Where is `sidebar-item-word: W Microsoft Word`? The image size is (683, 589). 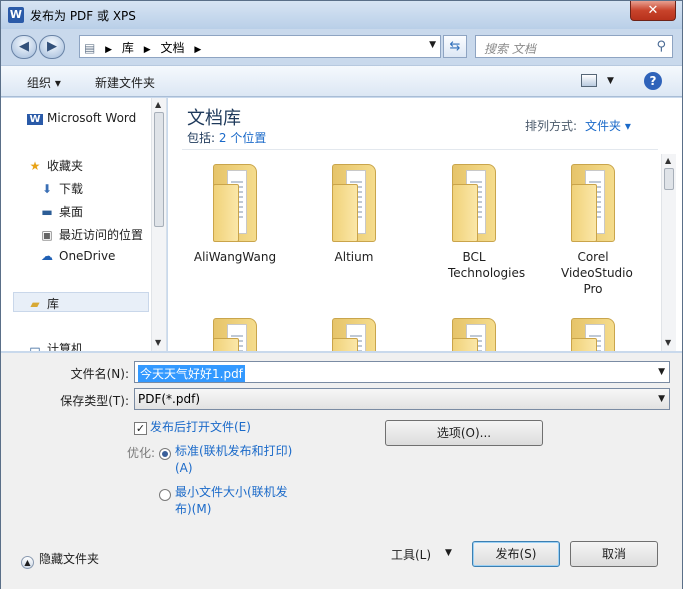
sidebar-item-word: W Microsoft Word is located at coordinates (81, 118).